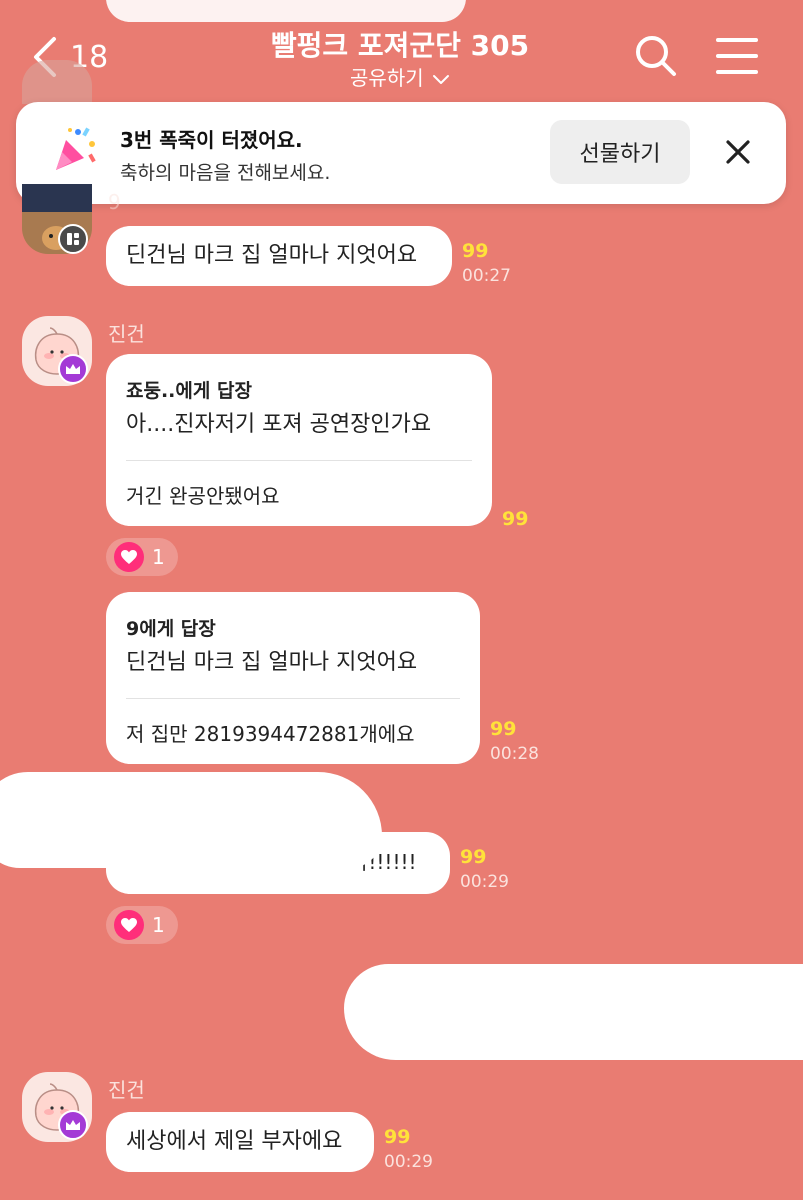  Describe the element at coordinates (189, 391) in the screenshot. I see `reply-to-label: 죠둥..에게 답장` at that location.